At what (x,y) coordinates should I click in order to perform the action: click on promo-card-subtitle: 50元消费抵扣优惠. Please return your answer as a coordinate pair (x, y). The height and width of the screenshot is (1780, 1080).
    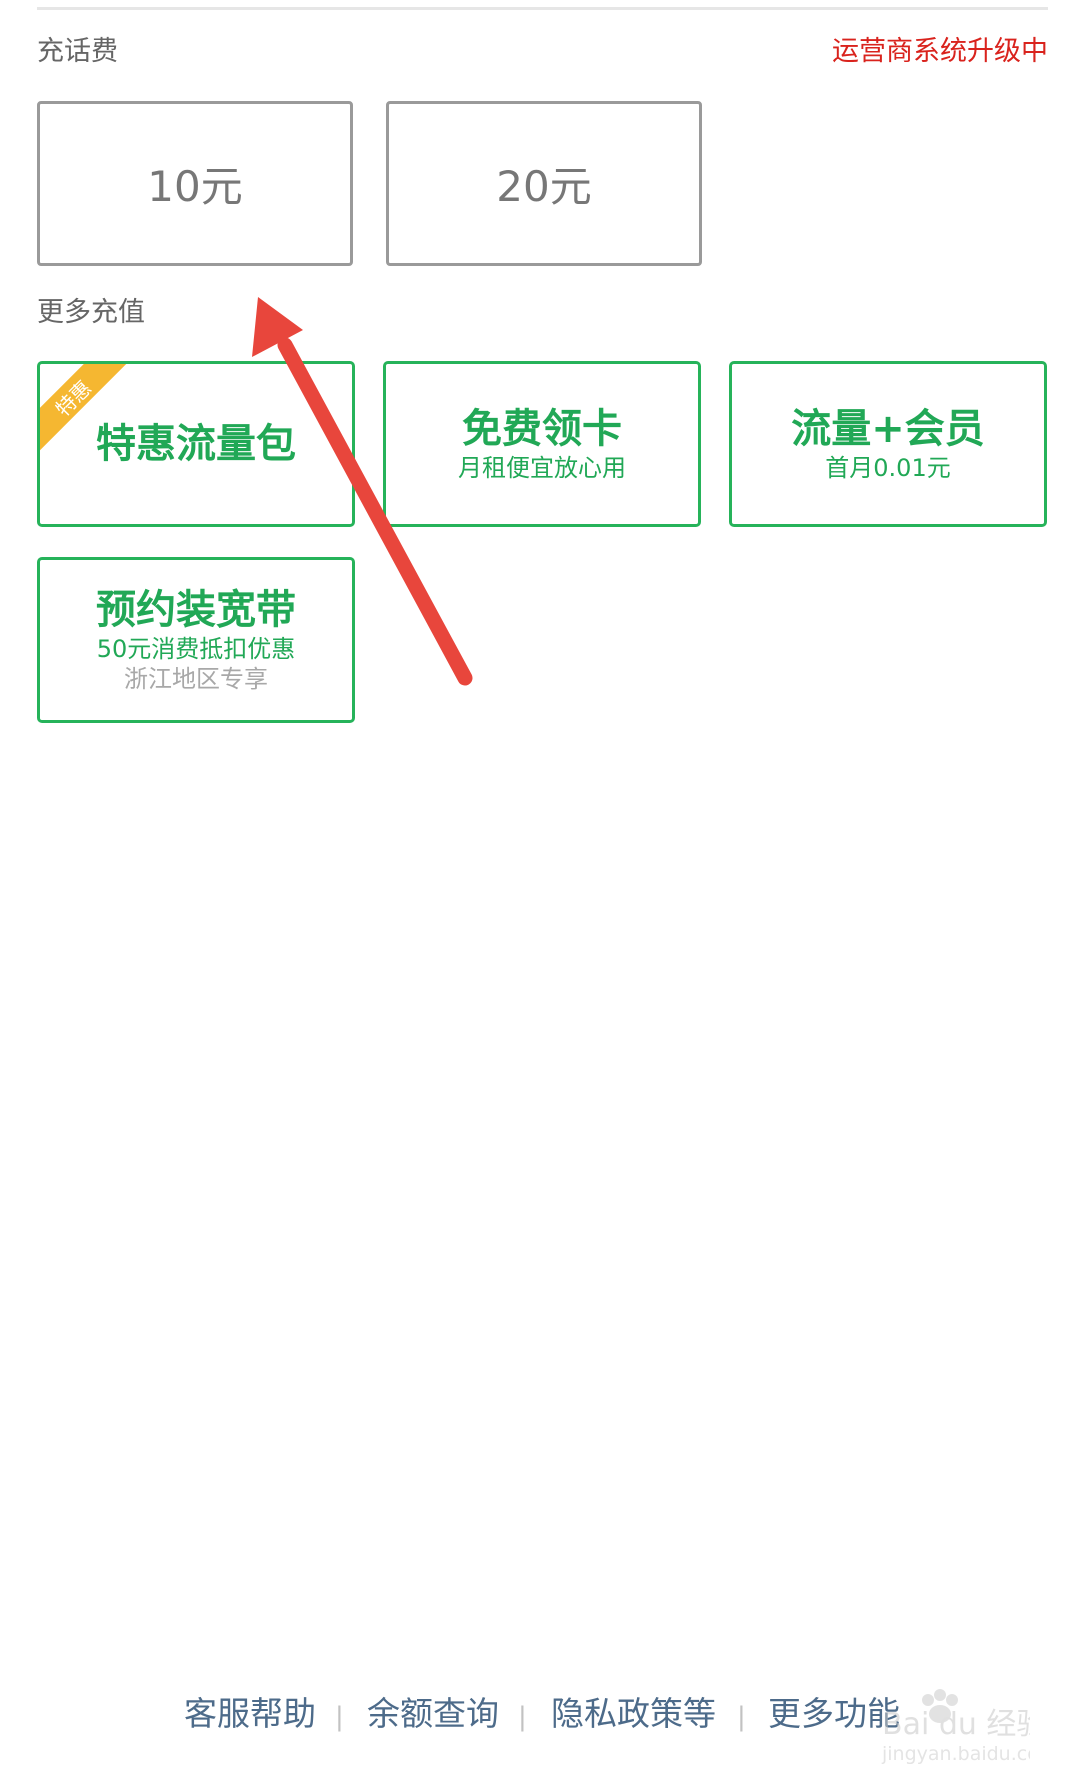
    Looking at the image, I should click on (196, 649).